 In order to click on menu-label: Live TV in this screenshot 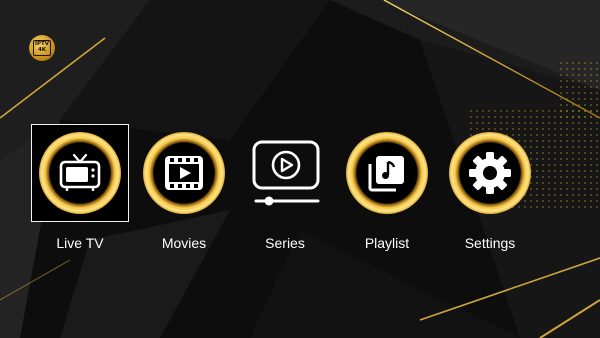, I will do `click(80, 243)`.